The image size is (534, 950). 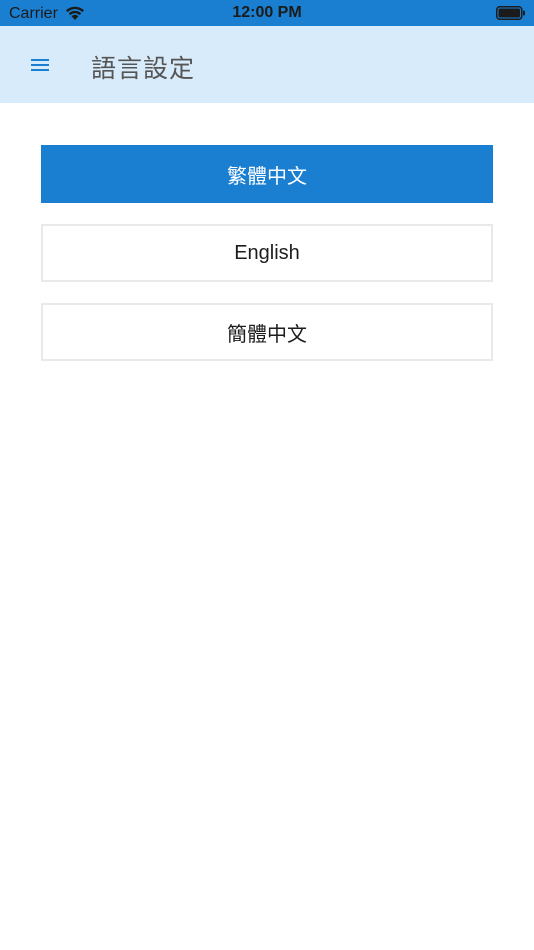 I want to click on language-option-label: 繁體中文, so click(x=267, y=176).